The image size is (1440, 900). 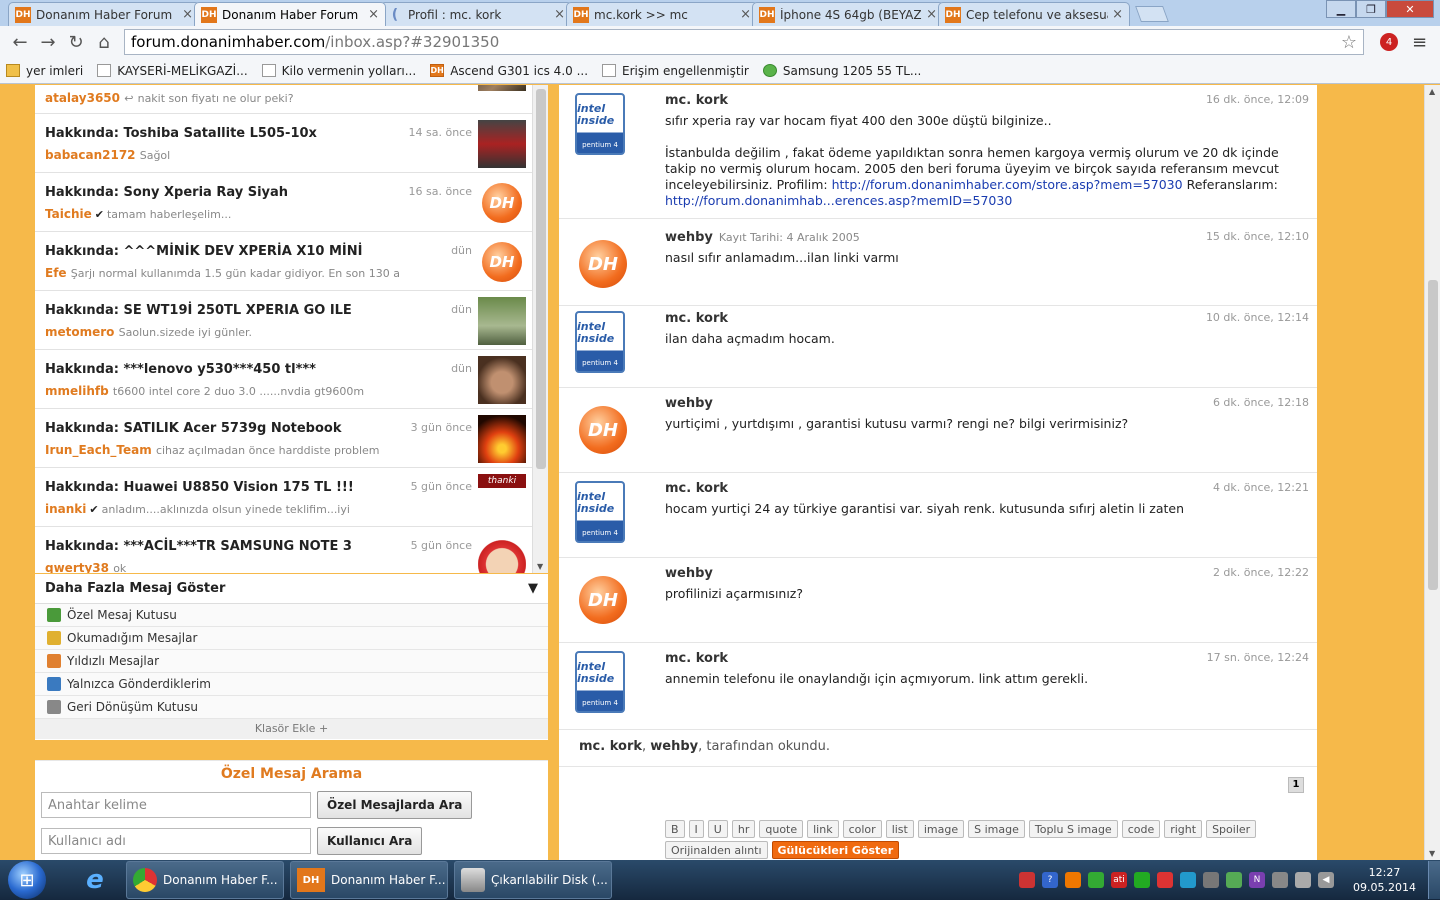 I want to click on internet-explorer-icon: e, so click(x=95, y=880).